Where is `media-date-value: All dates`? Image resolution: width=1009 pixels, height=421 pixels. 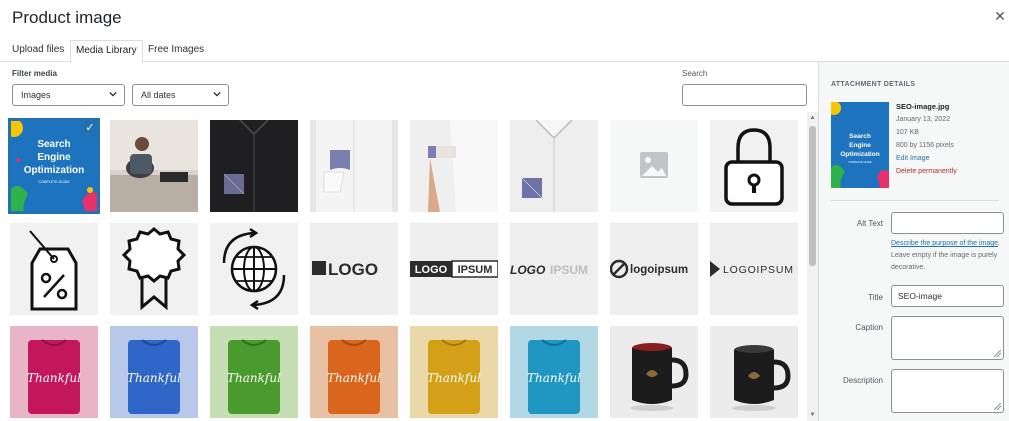
media-date-value: All dates is located at coordinates (158, 95).